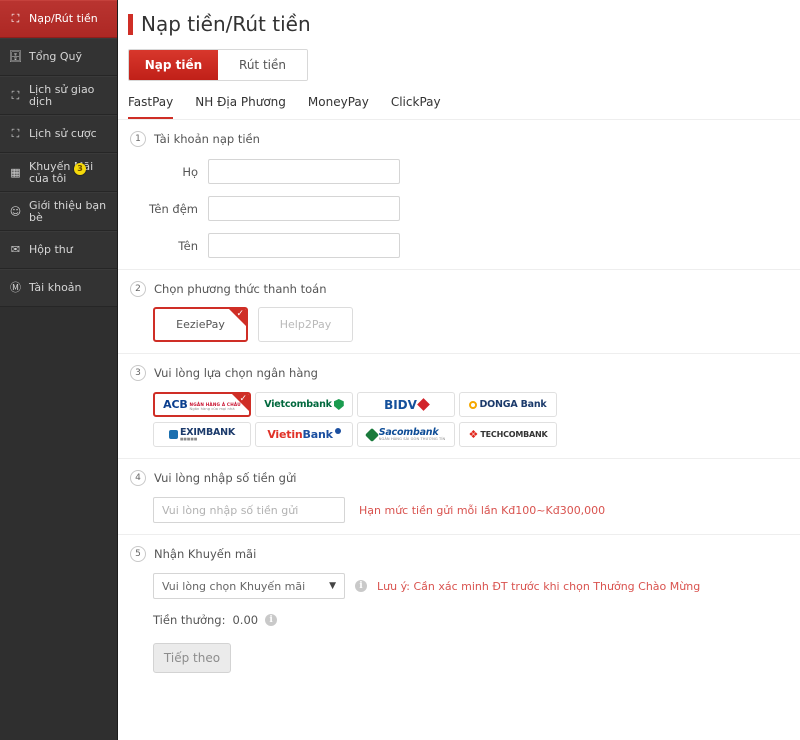 The width and height of the screenshot is (800, 740). Describe the element at coordinates (298, 404) in the screenshot. I see `vietcombank-label: Vietcombank` at that location.